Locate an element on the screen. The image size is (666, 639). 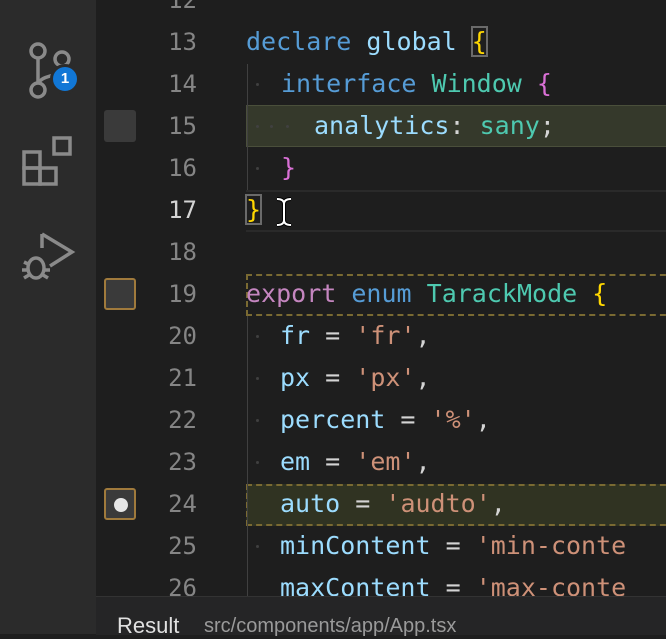
code-line-24: 24 auto = 'audto', is located at coordinates (381, 504).